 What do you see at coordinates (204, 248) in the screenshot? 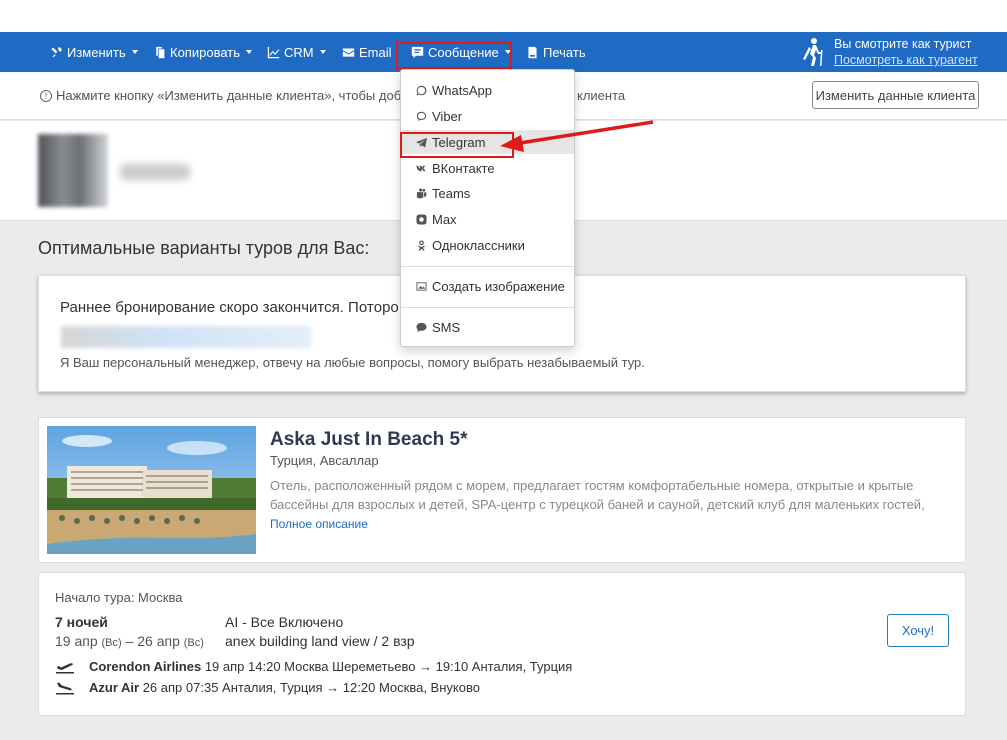
I see `section-title: Оптимальные варианты туров для Вас:` at bounding box center [204, 248].